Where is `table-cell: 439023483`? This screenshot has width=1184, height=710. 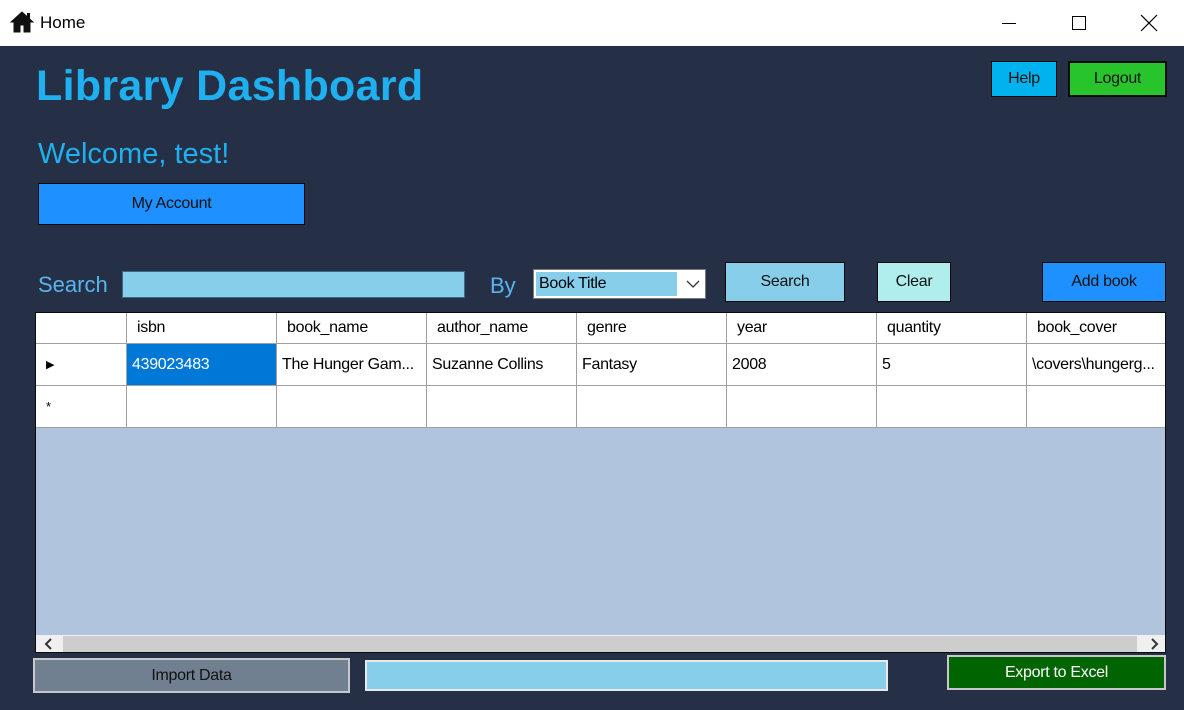 table-cell: 439023483 is located at coordinates (202, 365).